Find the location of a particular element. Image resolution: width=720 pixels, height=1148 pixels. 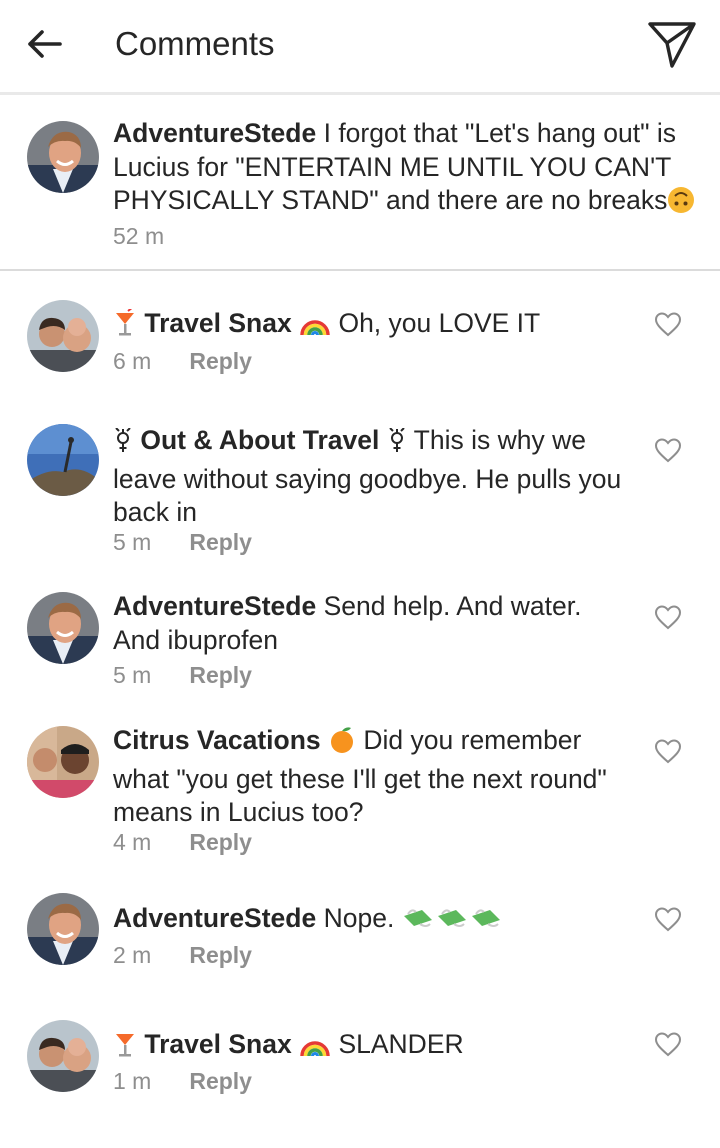

comment-time: 1 m is located at coordinates (132, 1081).